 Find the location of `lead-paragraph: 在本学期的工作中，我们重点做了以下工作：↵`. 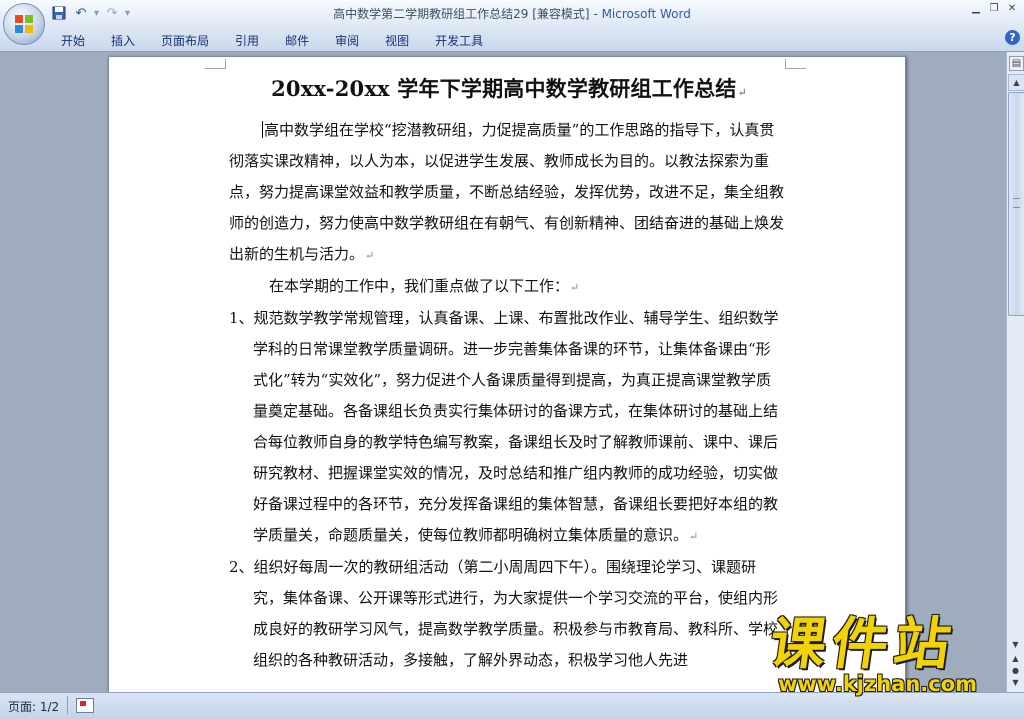

lead-paragraph: 在本学期的工作中，我们重点做了以下工作：↵ is located at coordinates (507, 287).